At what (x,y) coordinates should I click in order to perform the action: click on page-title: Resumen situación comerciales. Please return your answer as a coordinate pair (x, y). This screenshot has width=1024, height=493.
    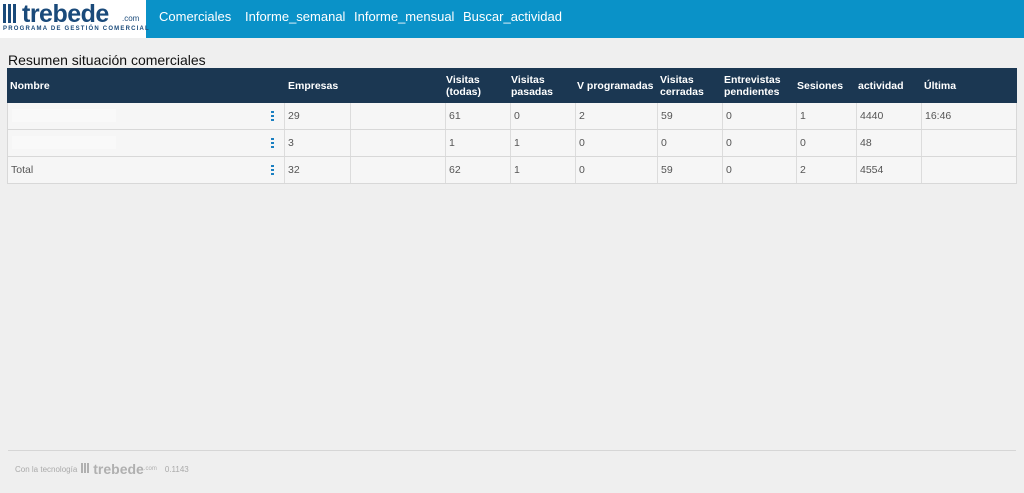
    Looking at the image, I should click on (107, 60).